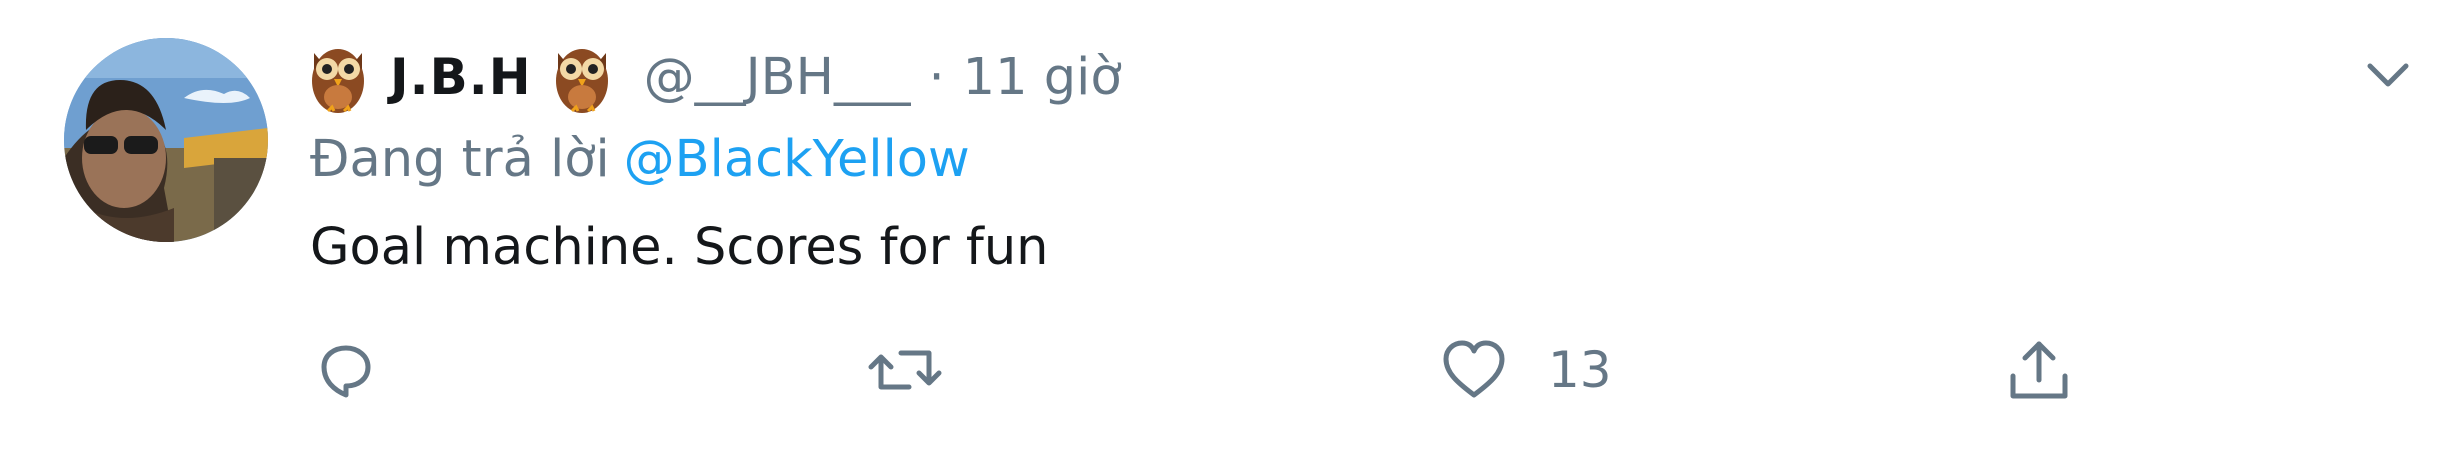 The height and width of the screenshot is (450, 2452). What do you see at coordinates (2039, 370) in the screenshot?
I see `share-icon` at bounding box center [2039, 370].